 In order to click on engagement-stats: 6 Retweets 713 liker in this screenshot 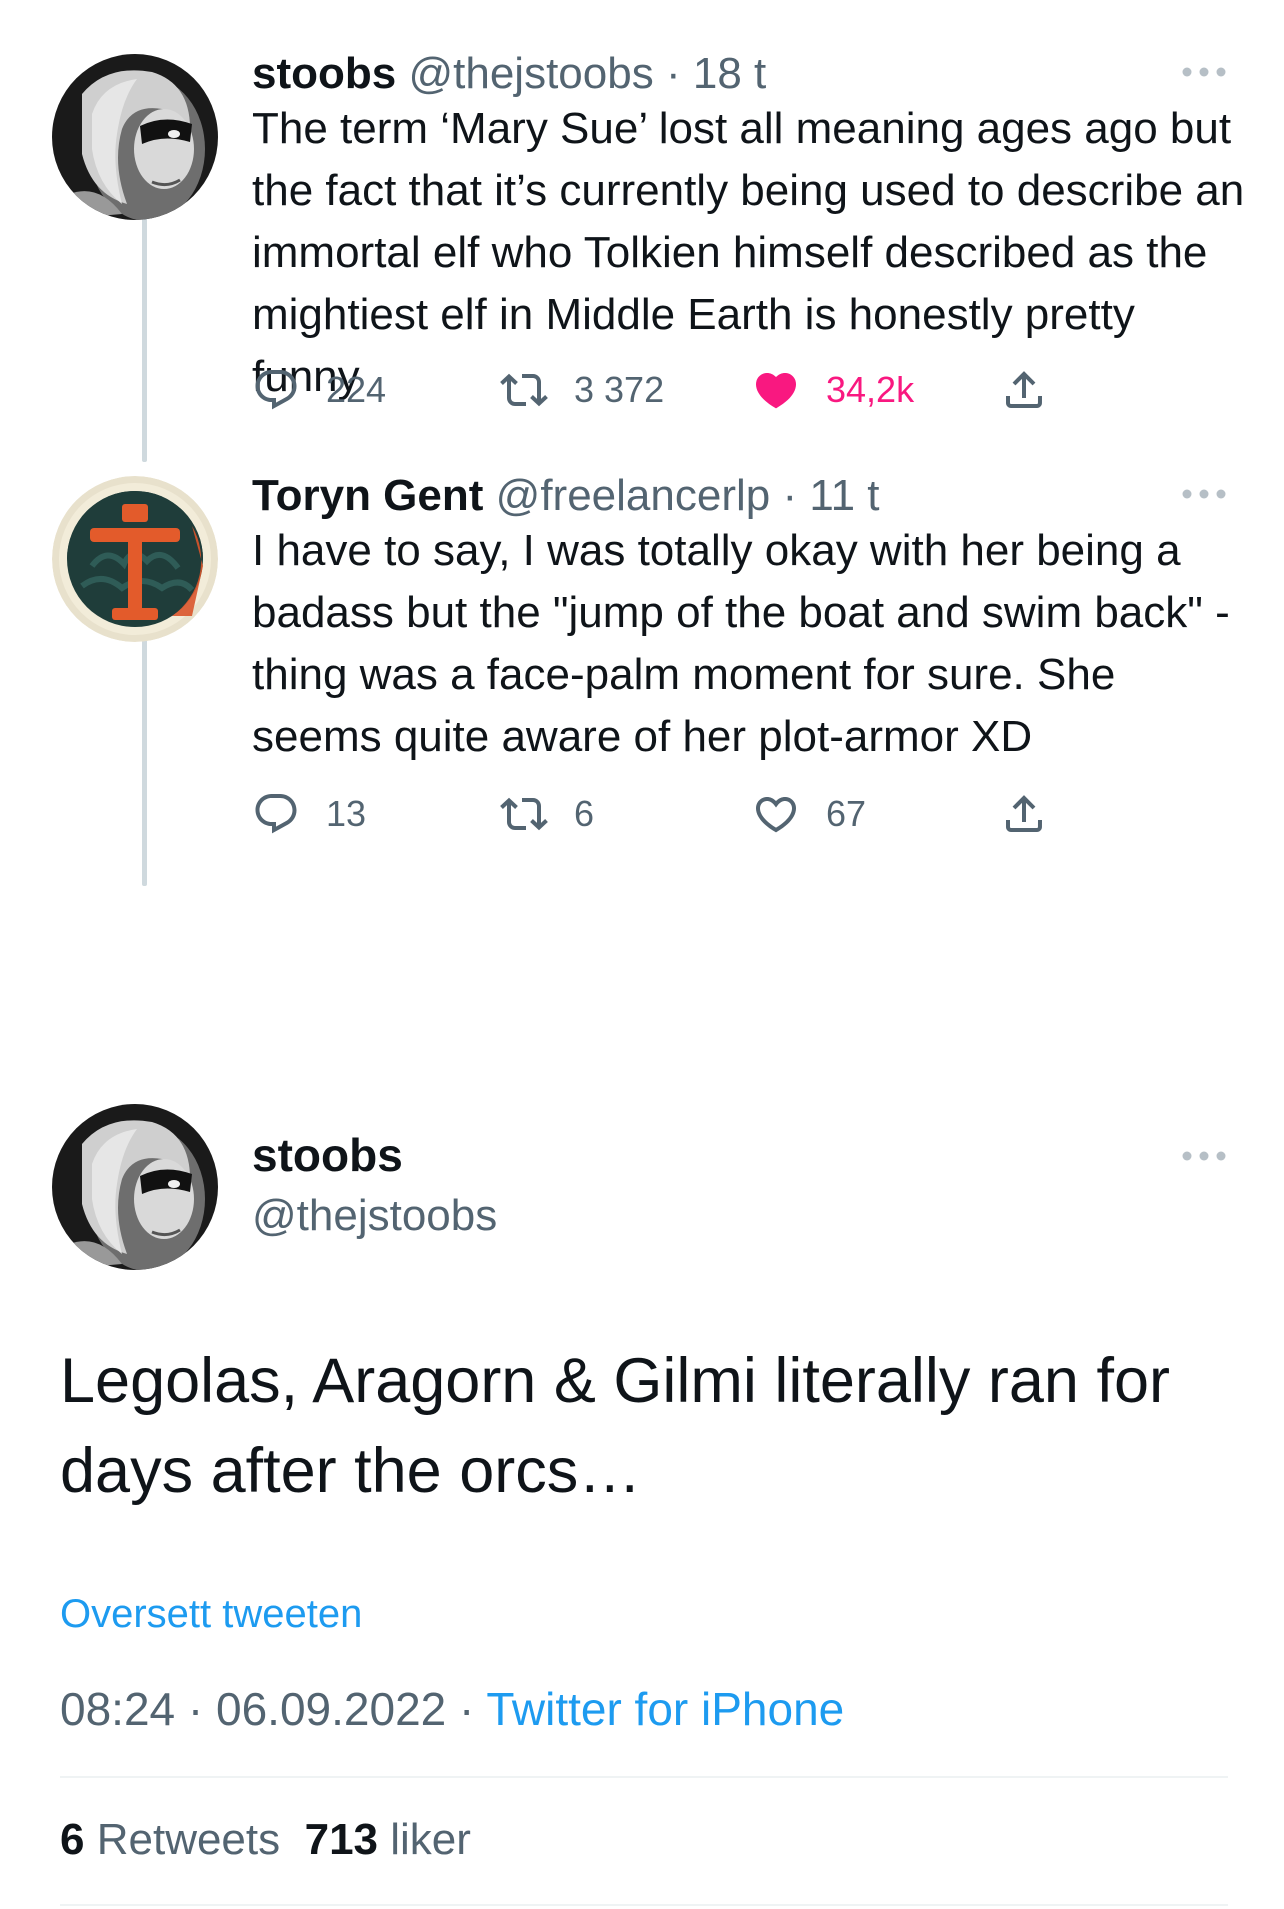, I will do `click(265, 1840)`.